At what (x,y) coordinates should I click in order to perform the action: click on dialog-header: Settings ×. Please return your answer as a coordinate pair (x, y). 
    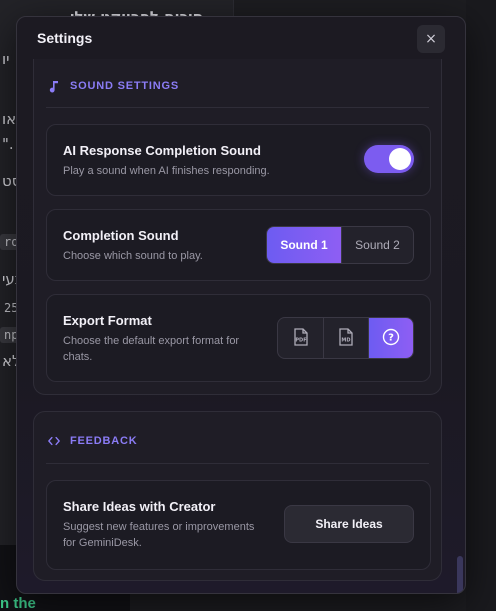
    Looking at the image, I should click on (241, 39).